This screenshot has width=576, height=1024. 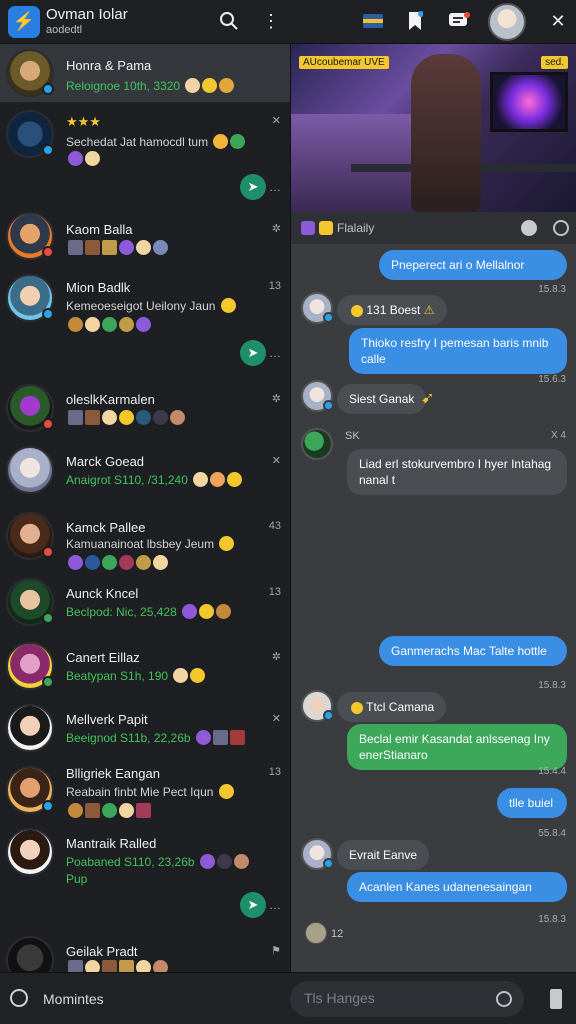 What do you see at coordinates (383, 855) in the screenshot?
I see `message-bubble: Evrait Eanve` at bounding box center [383, 855].